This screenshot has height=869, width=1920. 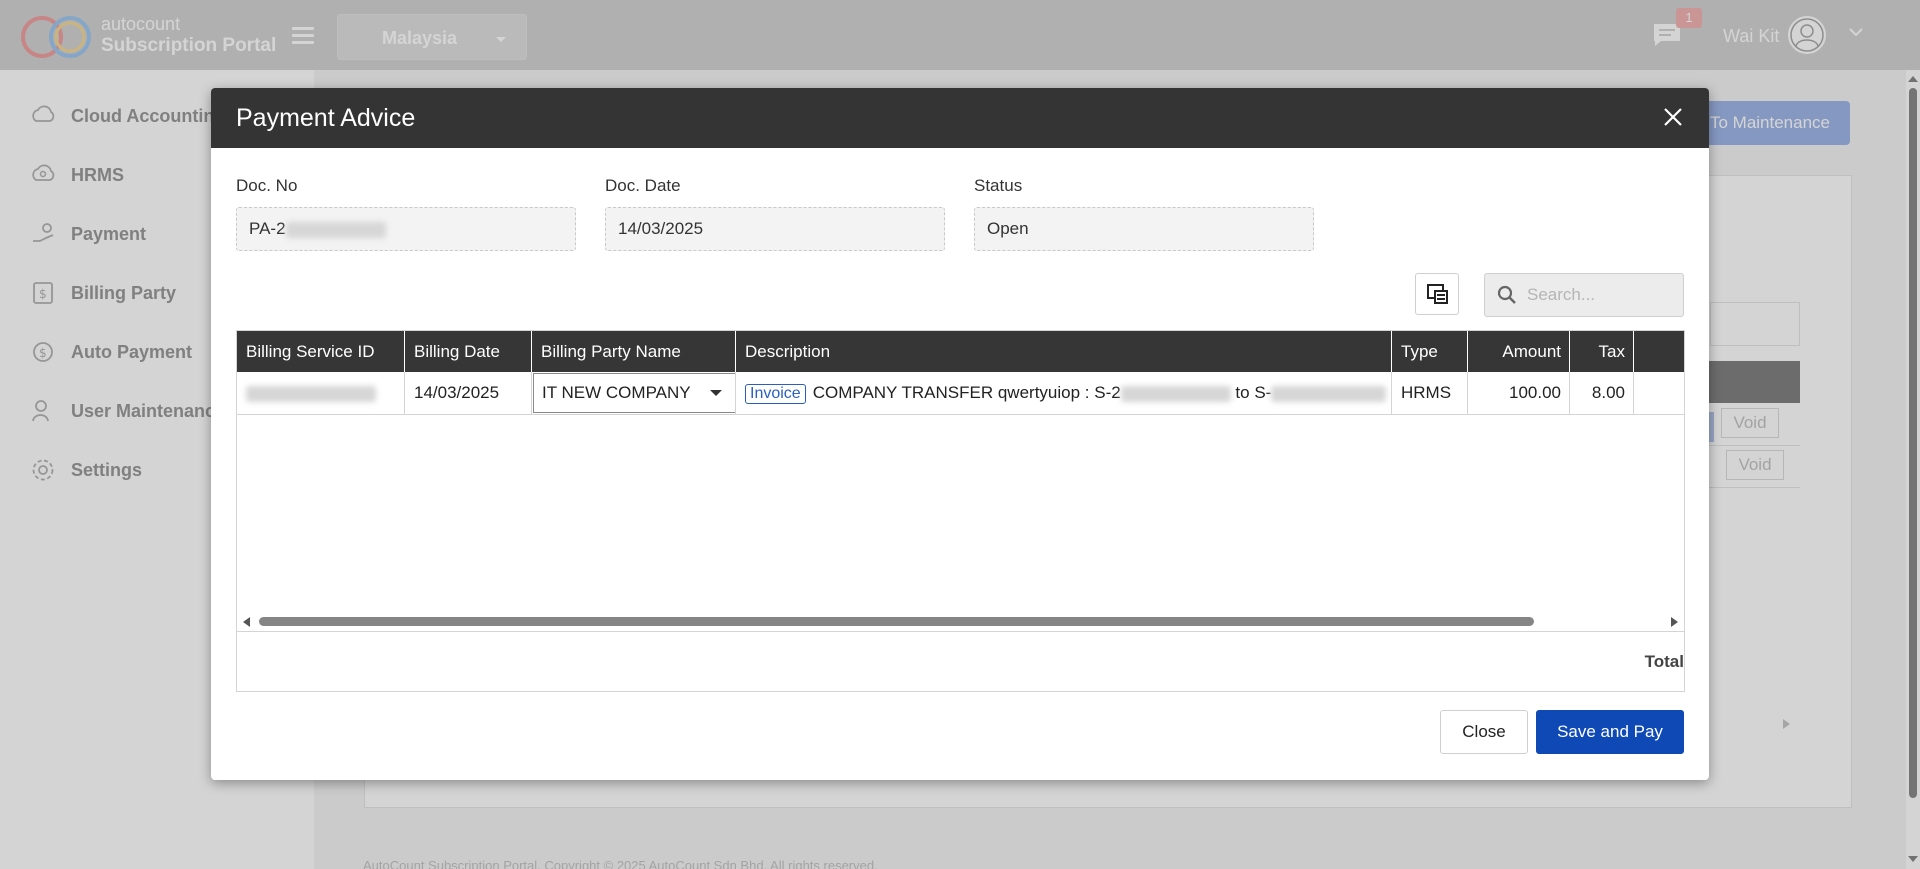 I want to click on doc-no-label: Doc. No, so click(x=267, y=185).